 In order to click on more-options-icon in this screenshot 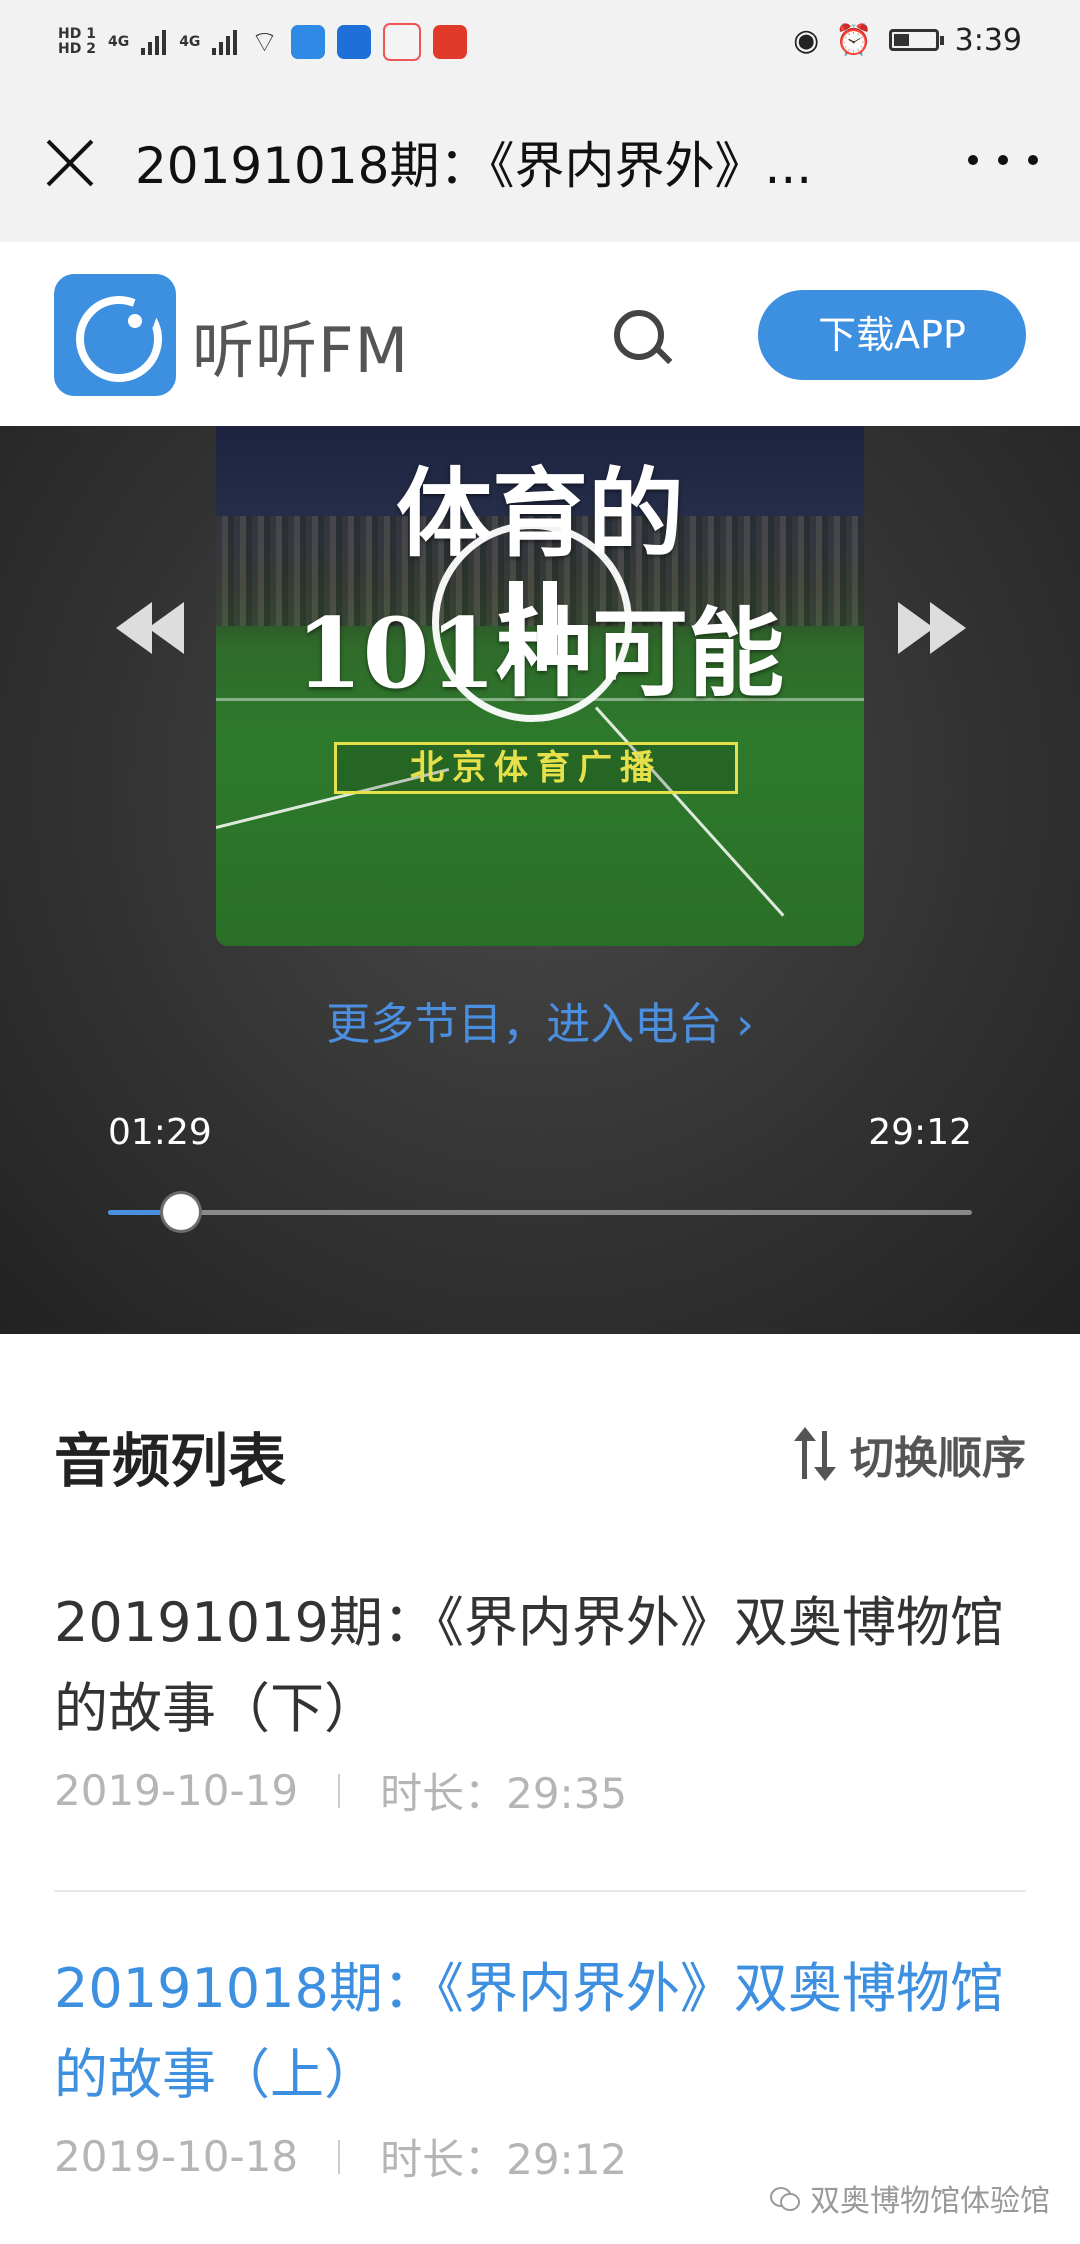, I will do `click(1003, 160)`.